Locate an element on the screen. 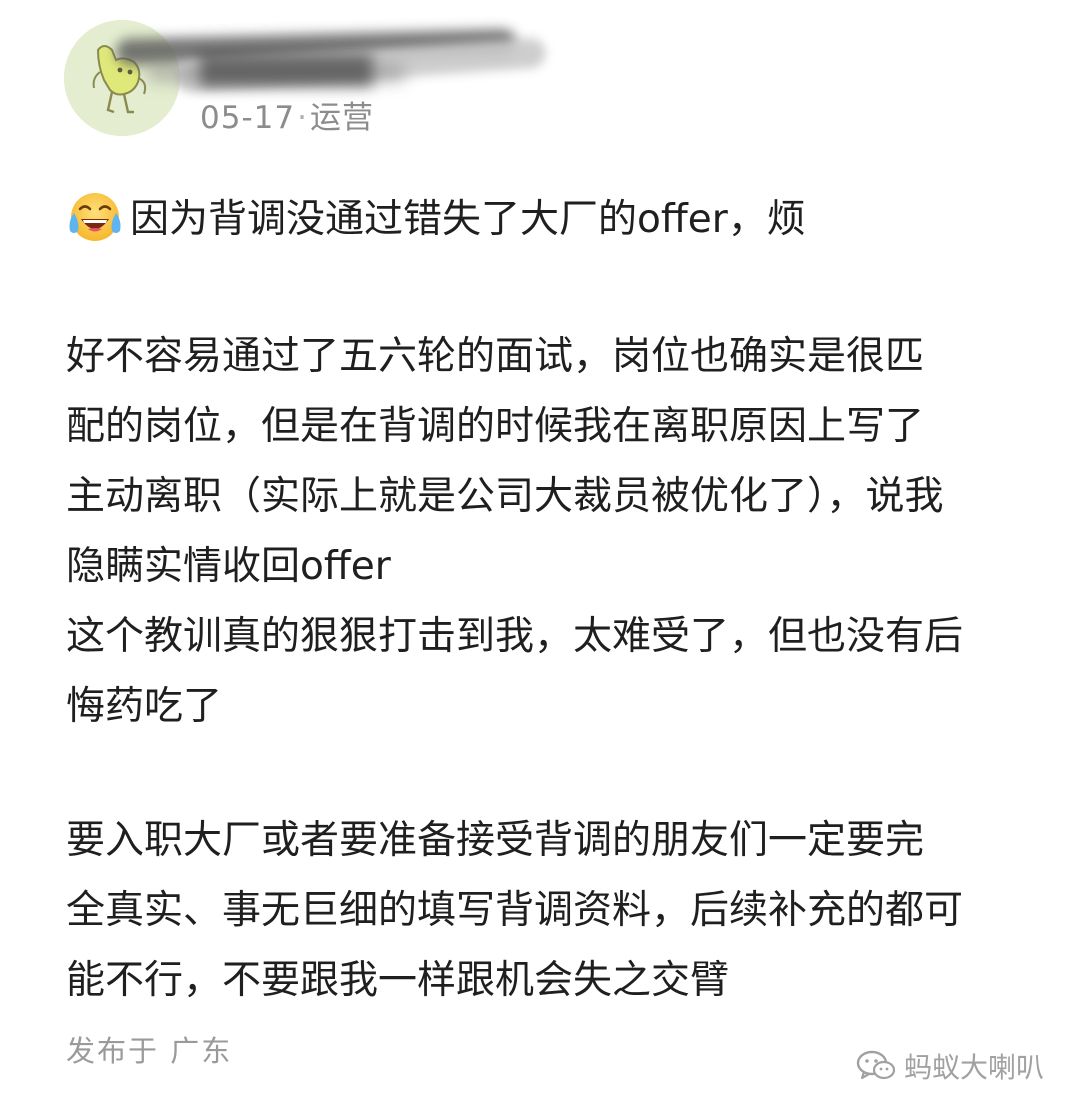  post-title: 因为背调没通过错失了大厂的offer，烦 is located at coordinates (468, 219).